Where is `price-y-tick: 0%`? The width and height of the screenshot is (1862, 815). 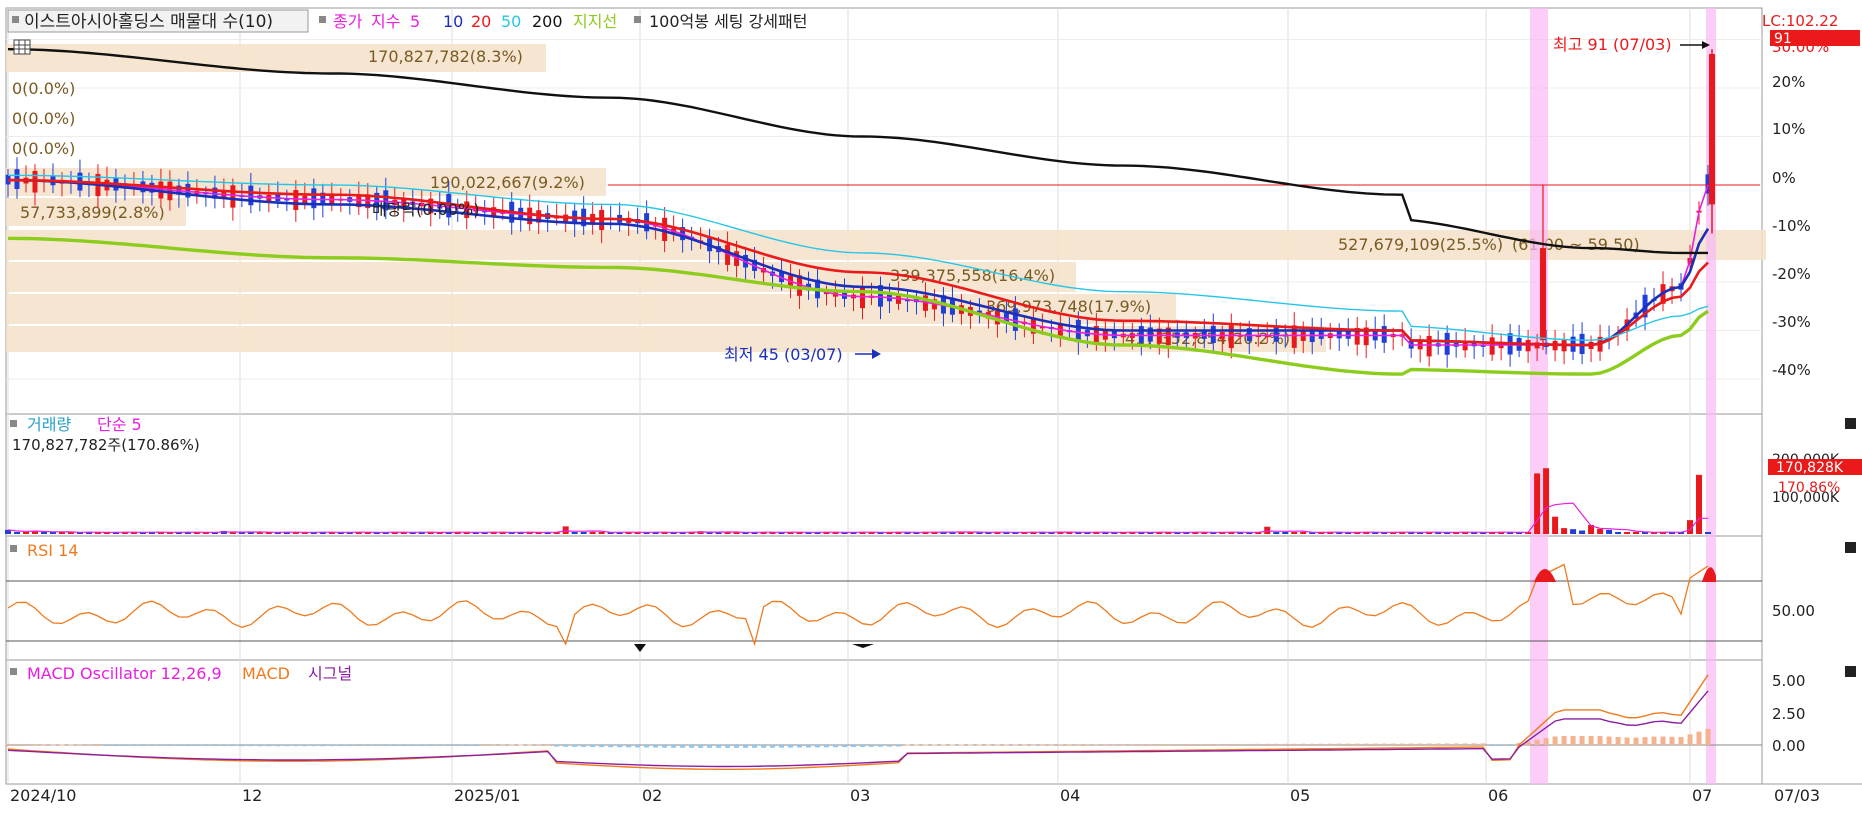
price-y-tick: 0% is located at coordinates (1784, 178).